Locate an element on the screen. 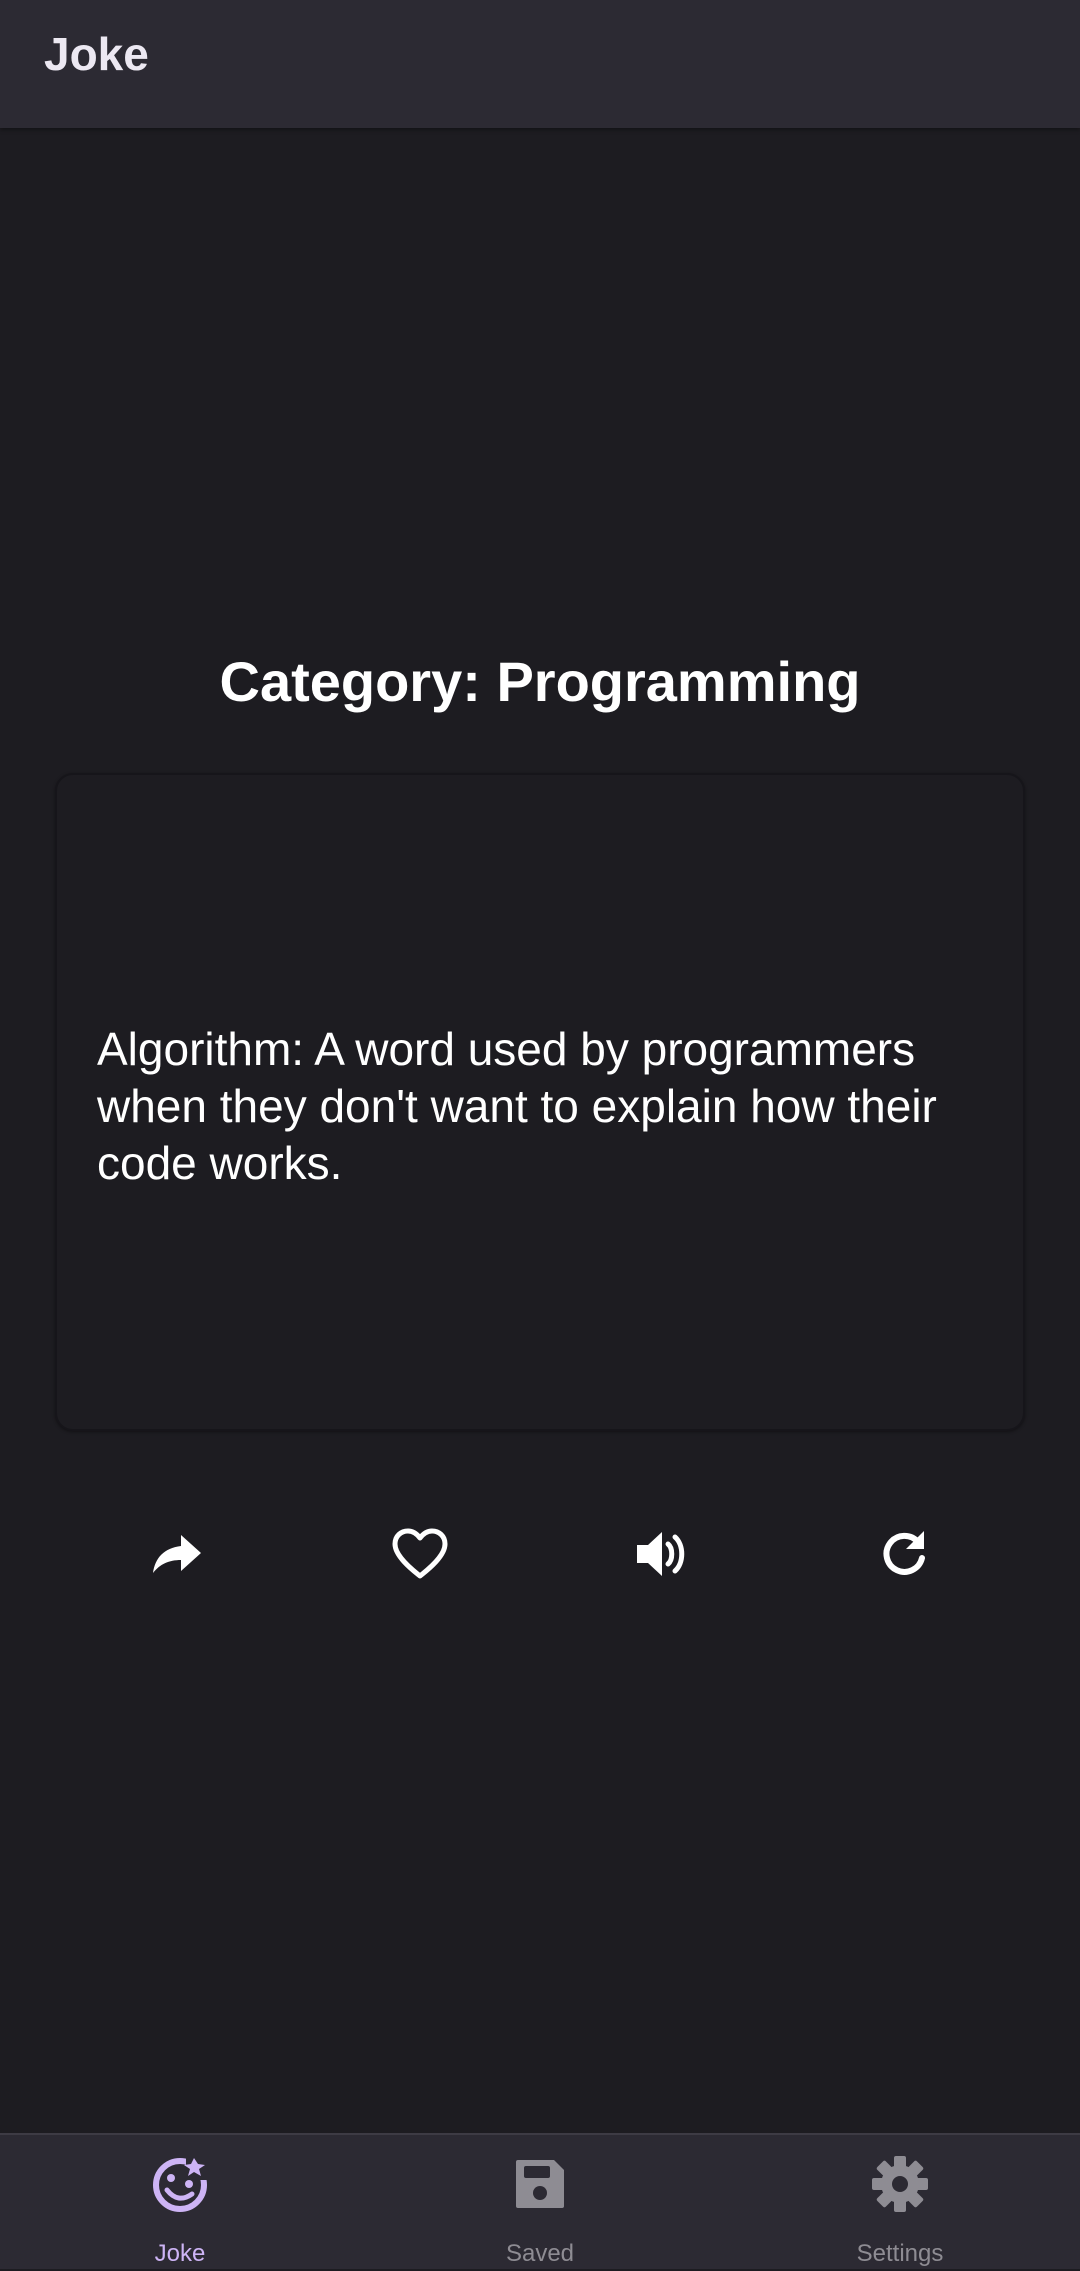 The width and height of the screenshot is (1080, 2271). page-title: Joke is located at coordinates (96, 54).